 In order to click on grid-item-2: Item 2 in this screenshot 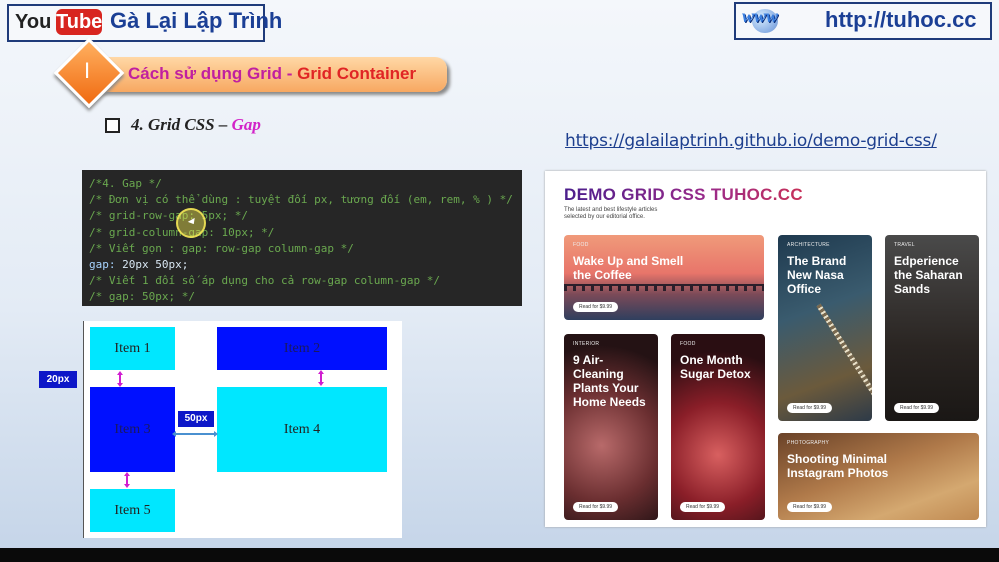, I will do `click(302, 348)`.